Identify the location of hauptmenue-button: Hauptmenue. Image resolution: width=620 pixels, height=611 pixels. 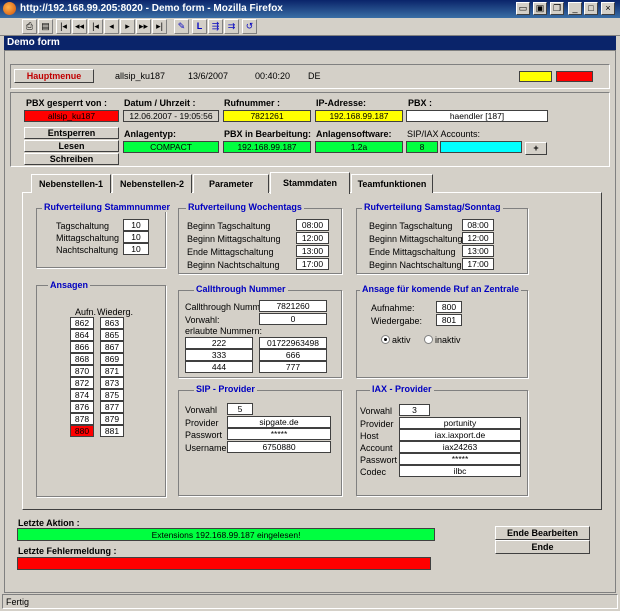
(54, 76).